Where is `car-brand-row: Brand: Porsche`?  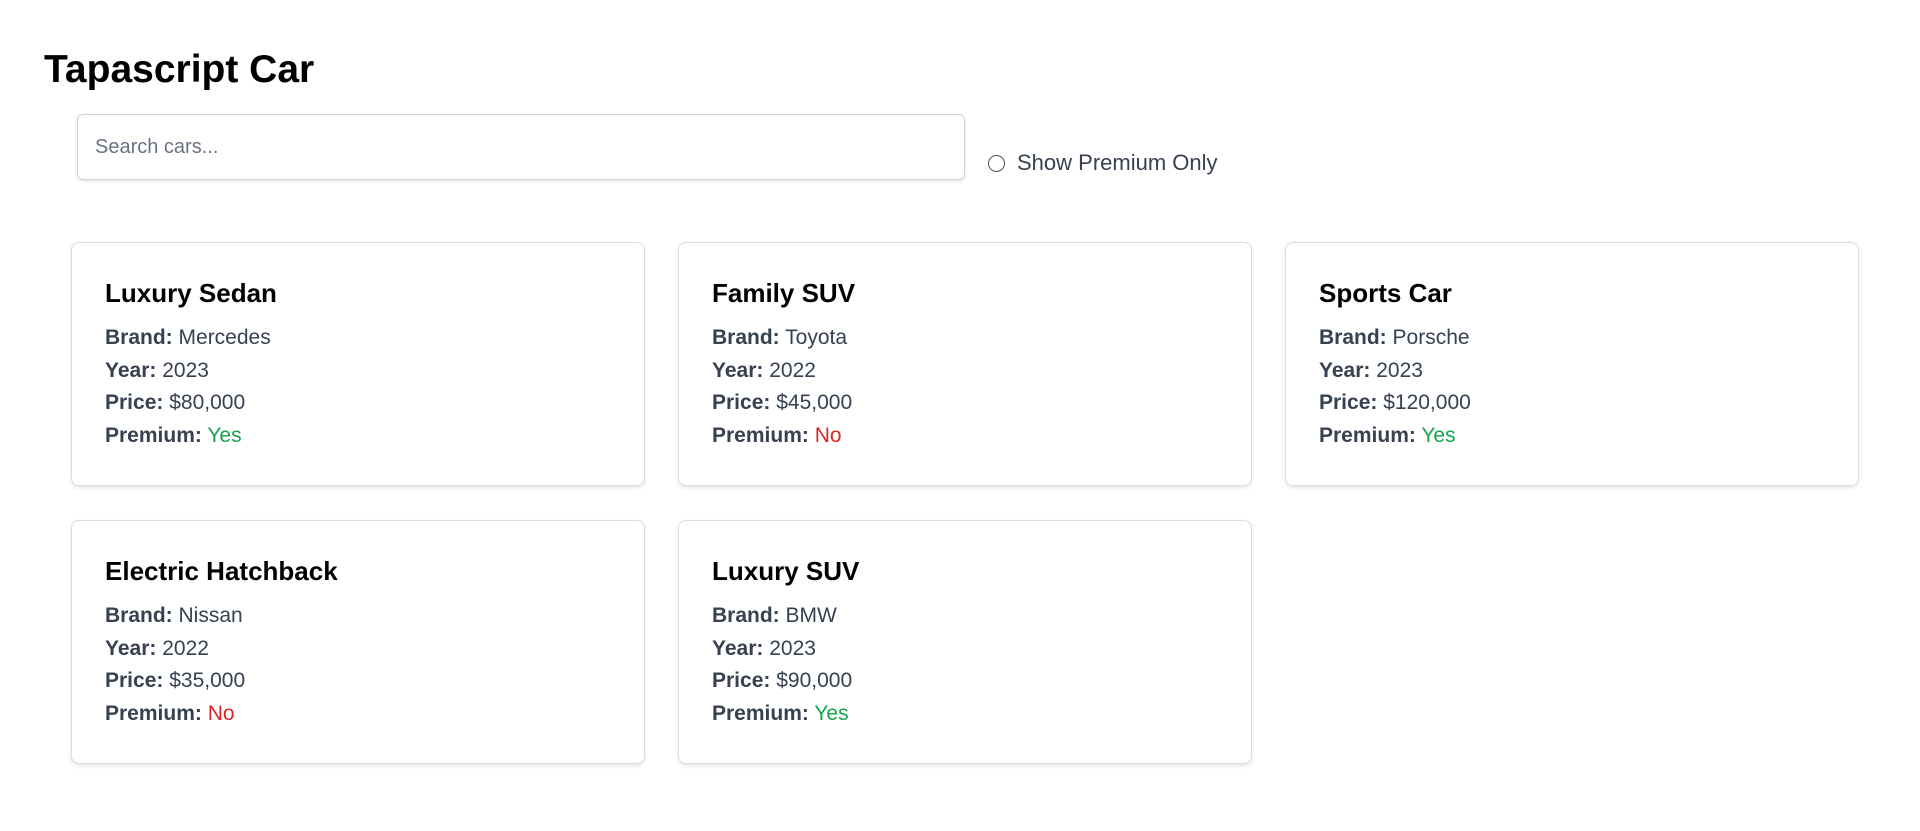 car-brand-row: Brand: Porsche is located at coordinates (1572, 338).